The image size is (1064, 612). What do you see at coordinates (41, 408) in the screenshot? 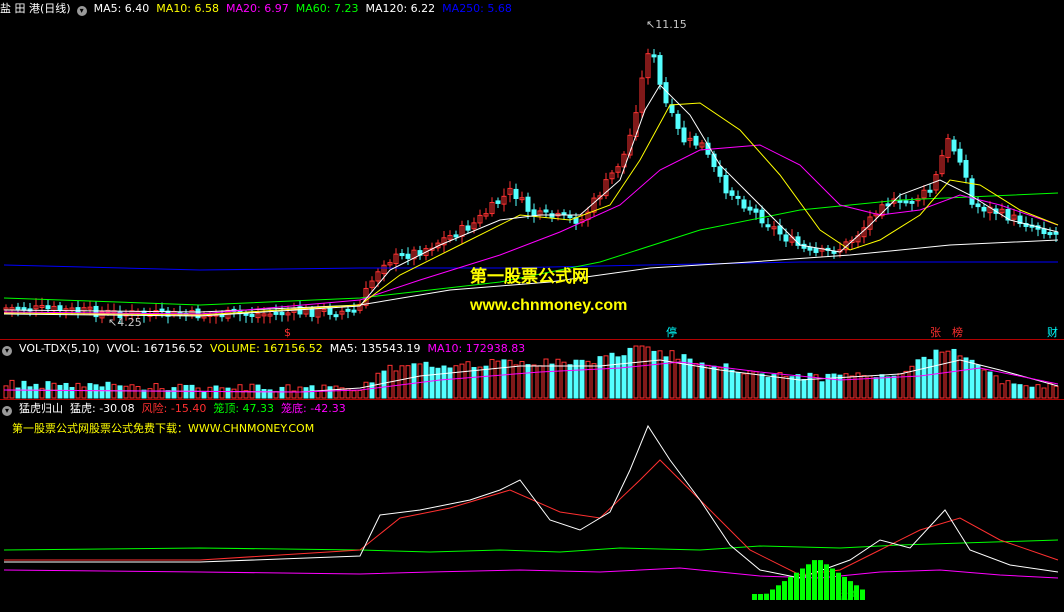
I see `indicator-name: 猛虎归山` at bounding box center [41, 408].